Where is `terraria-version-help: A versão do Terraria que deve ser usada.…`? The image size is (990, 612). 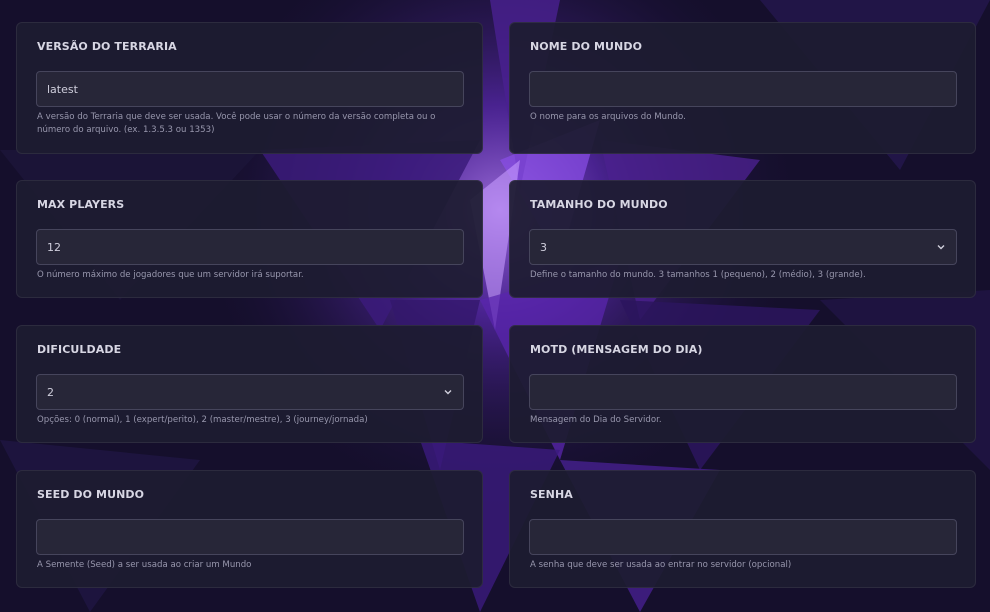
terraria-version-help: A versão do Terraria que deve ser usada.… is located at coordinates (236, 123).